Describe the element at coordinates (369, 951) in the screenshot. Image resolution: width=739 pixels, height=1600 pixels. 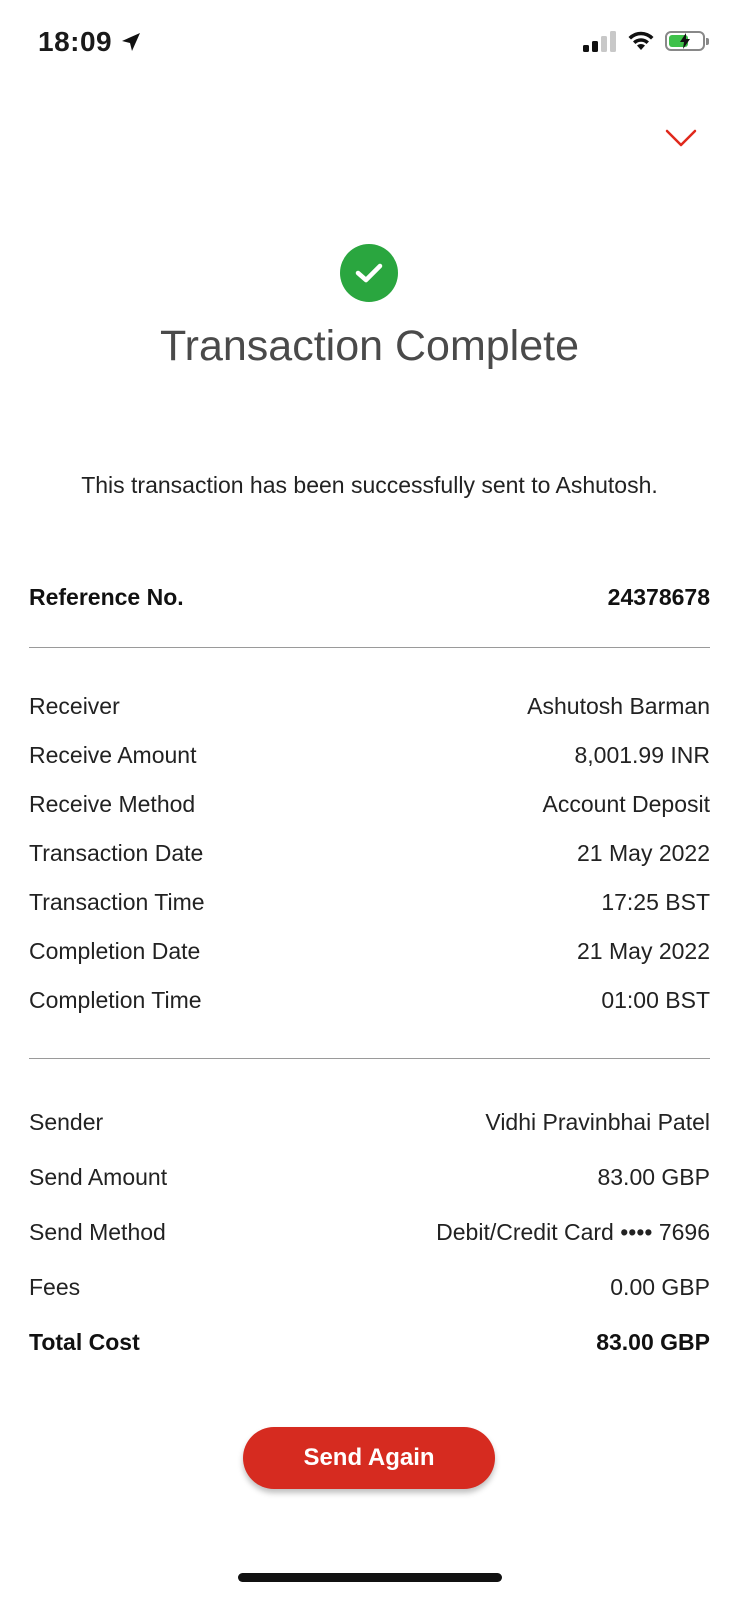
I see `detail-row: Completion Date 21 May 2022` at that location.